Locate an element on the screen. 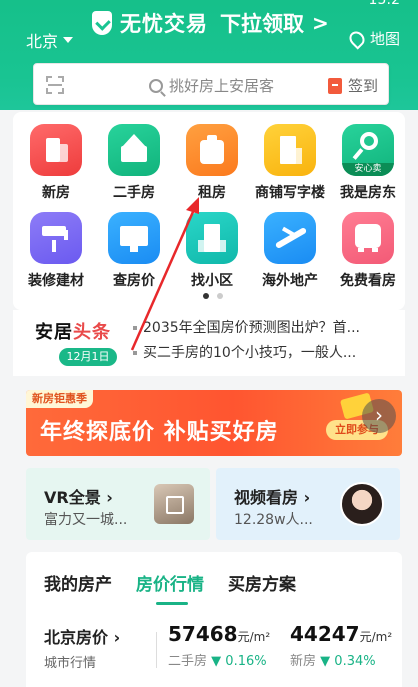  news-logo-right: 头条 is located at coordinates (92, 332).